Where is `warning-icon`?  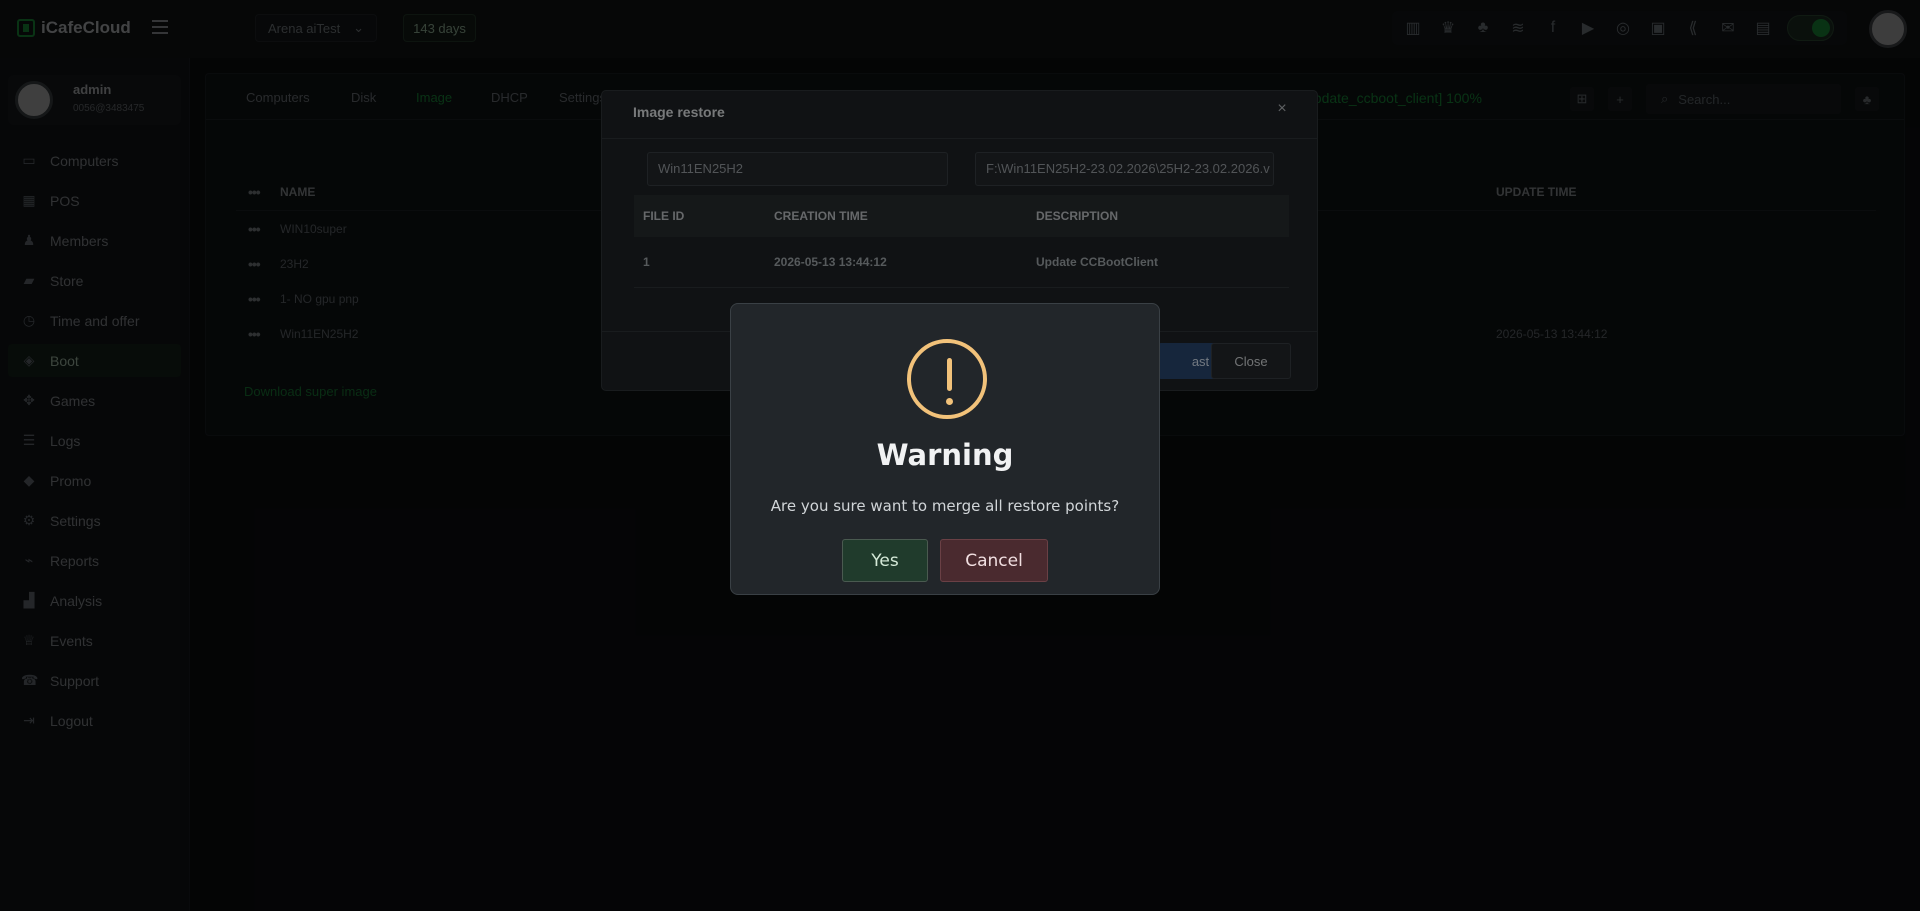 warning-icon is located at coordinates (947, 379).